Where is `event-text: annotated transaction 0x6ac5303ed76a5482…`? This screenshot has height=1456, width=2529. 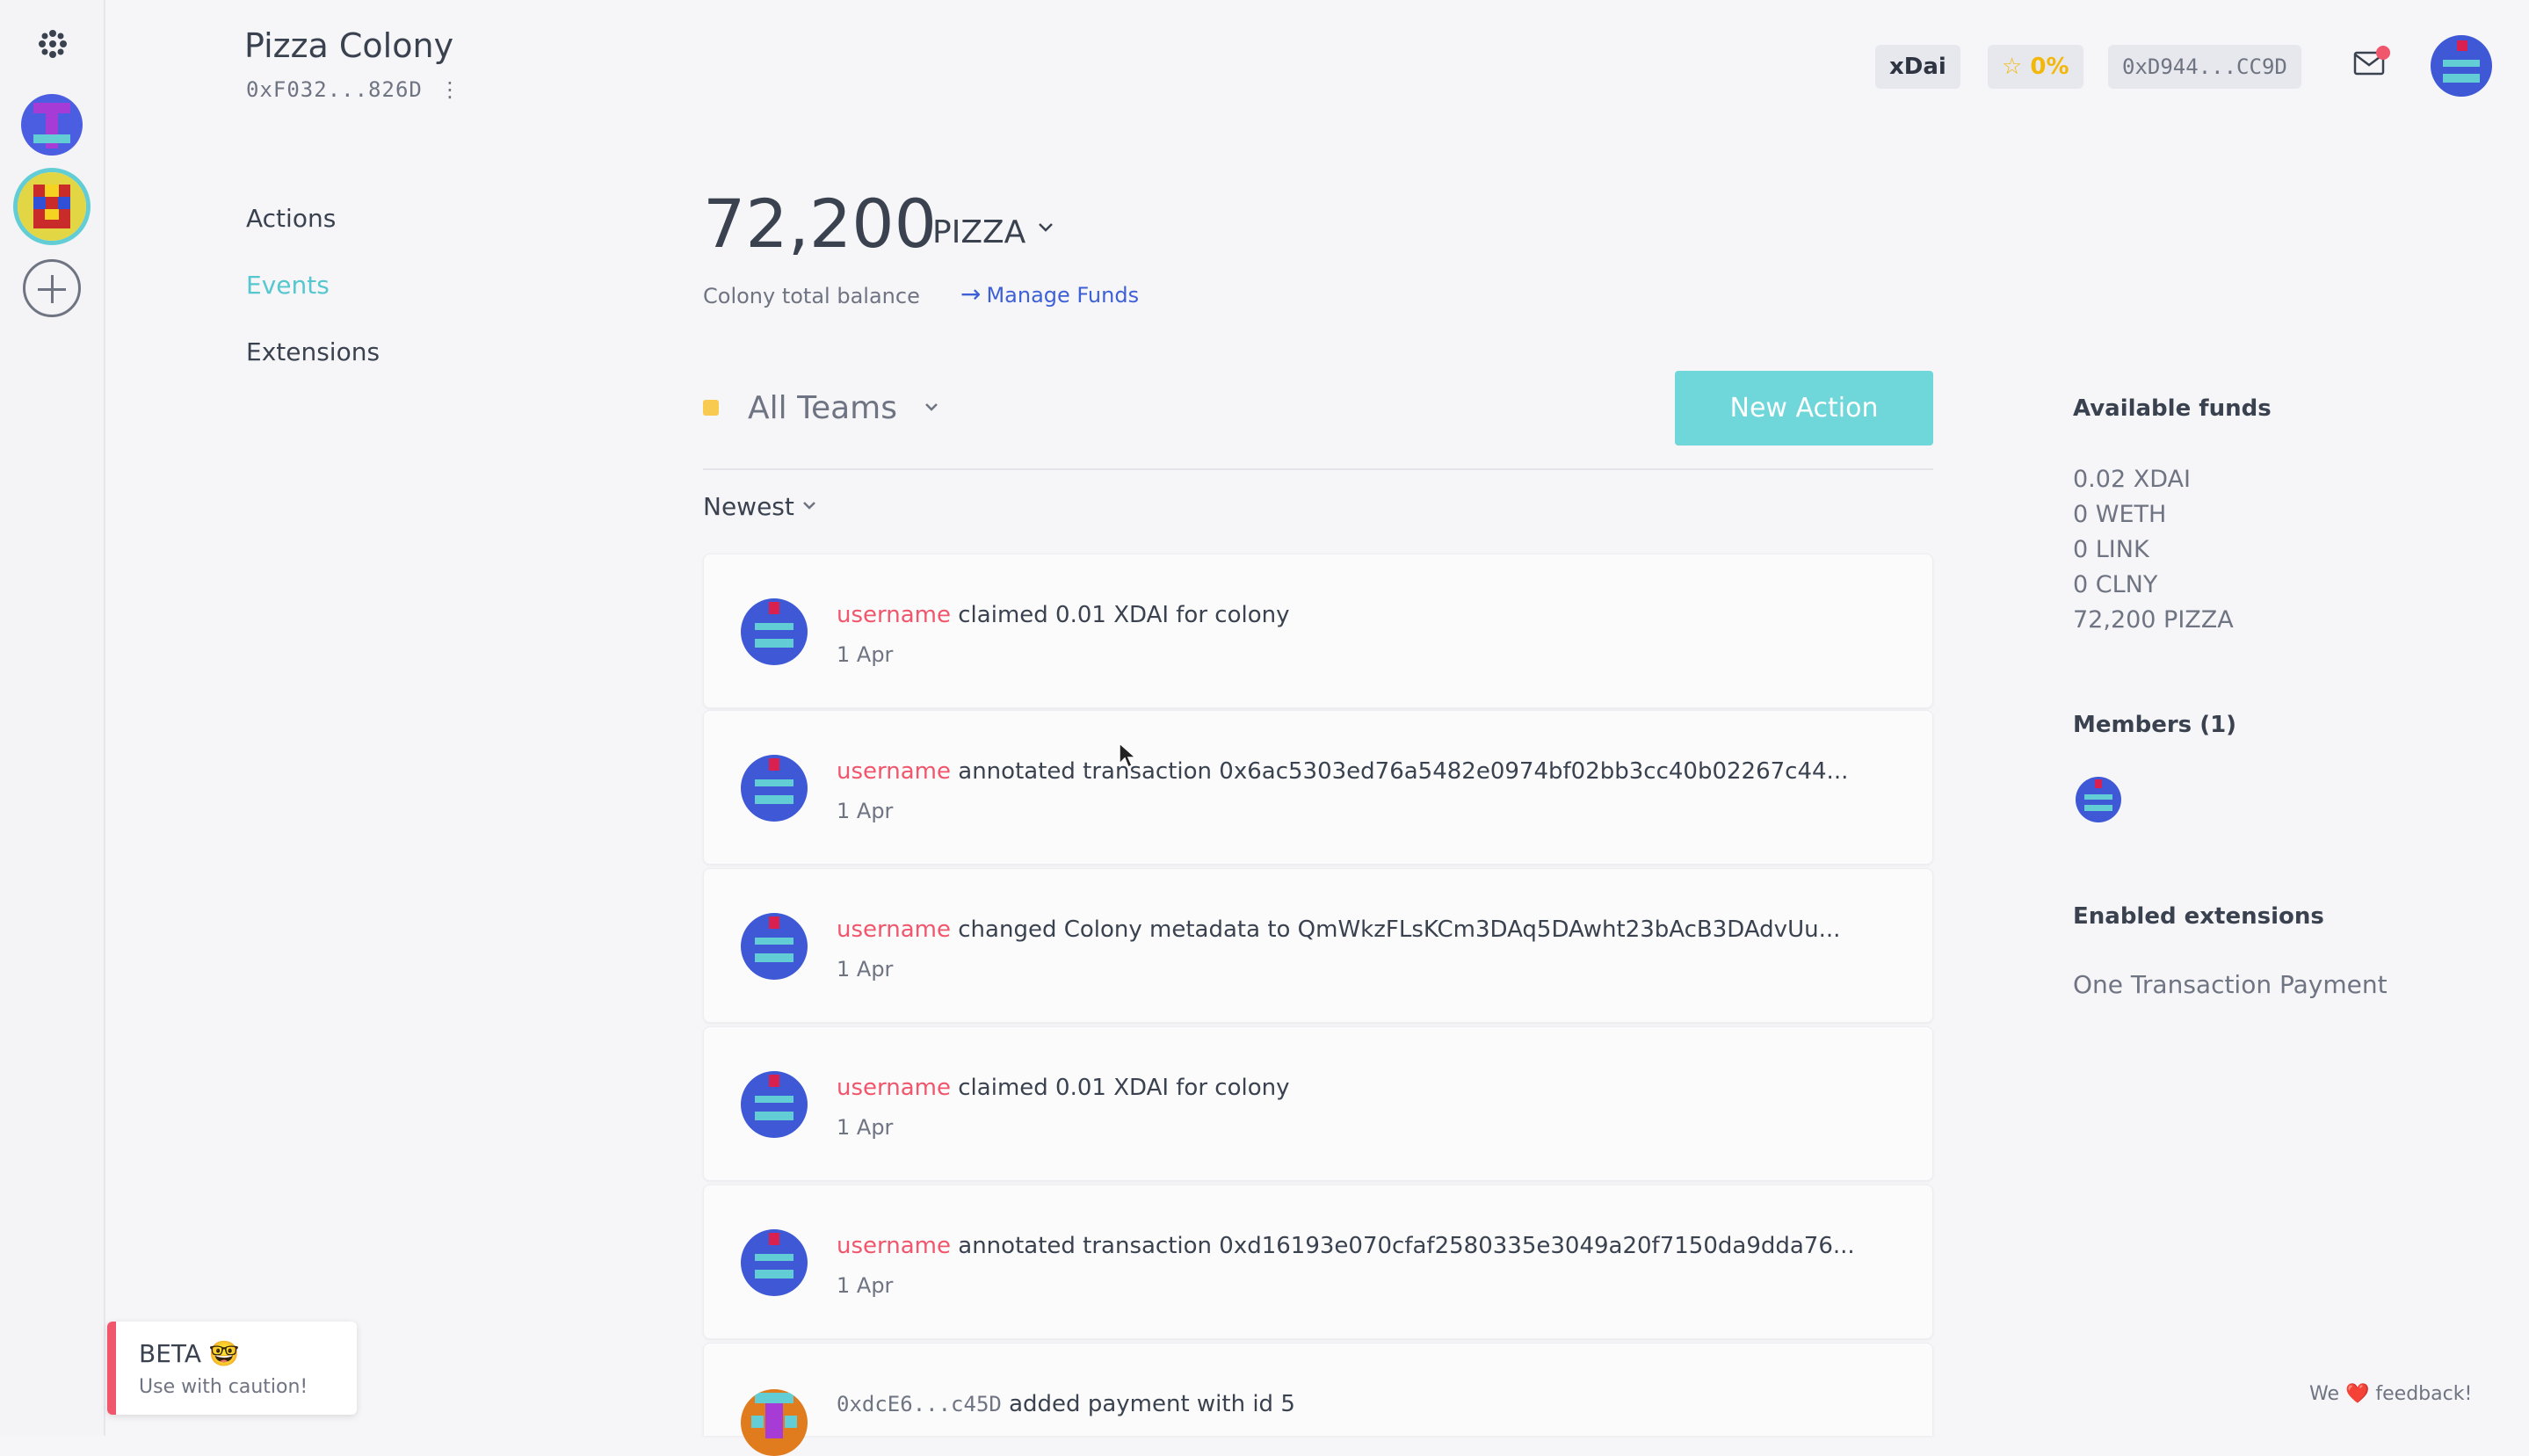
event-text: annotated transaction 0x6ac5303ed76a5482… is located at coordinates (1404, 771).